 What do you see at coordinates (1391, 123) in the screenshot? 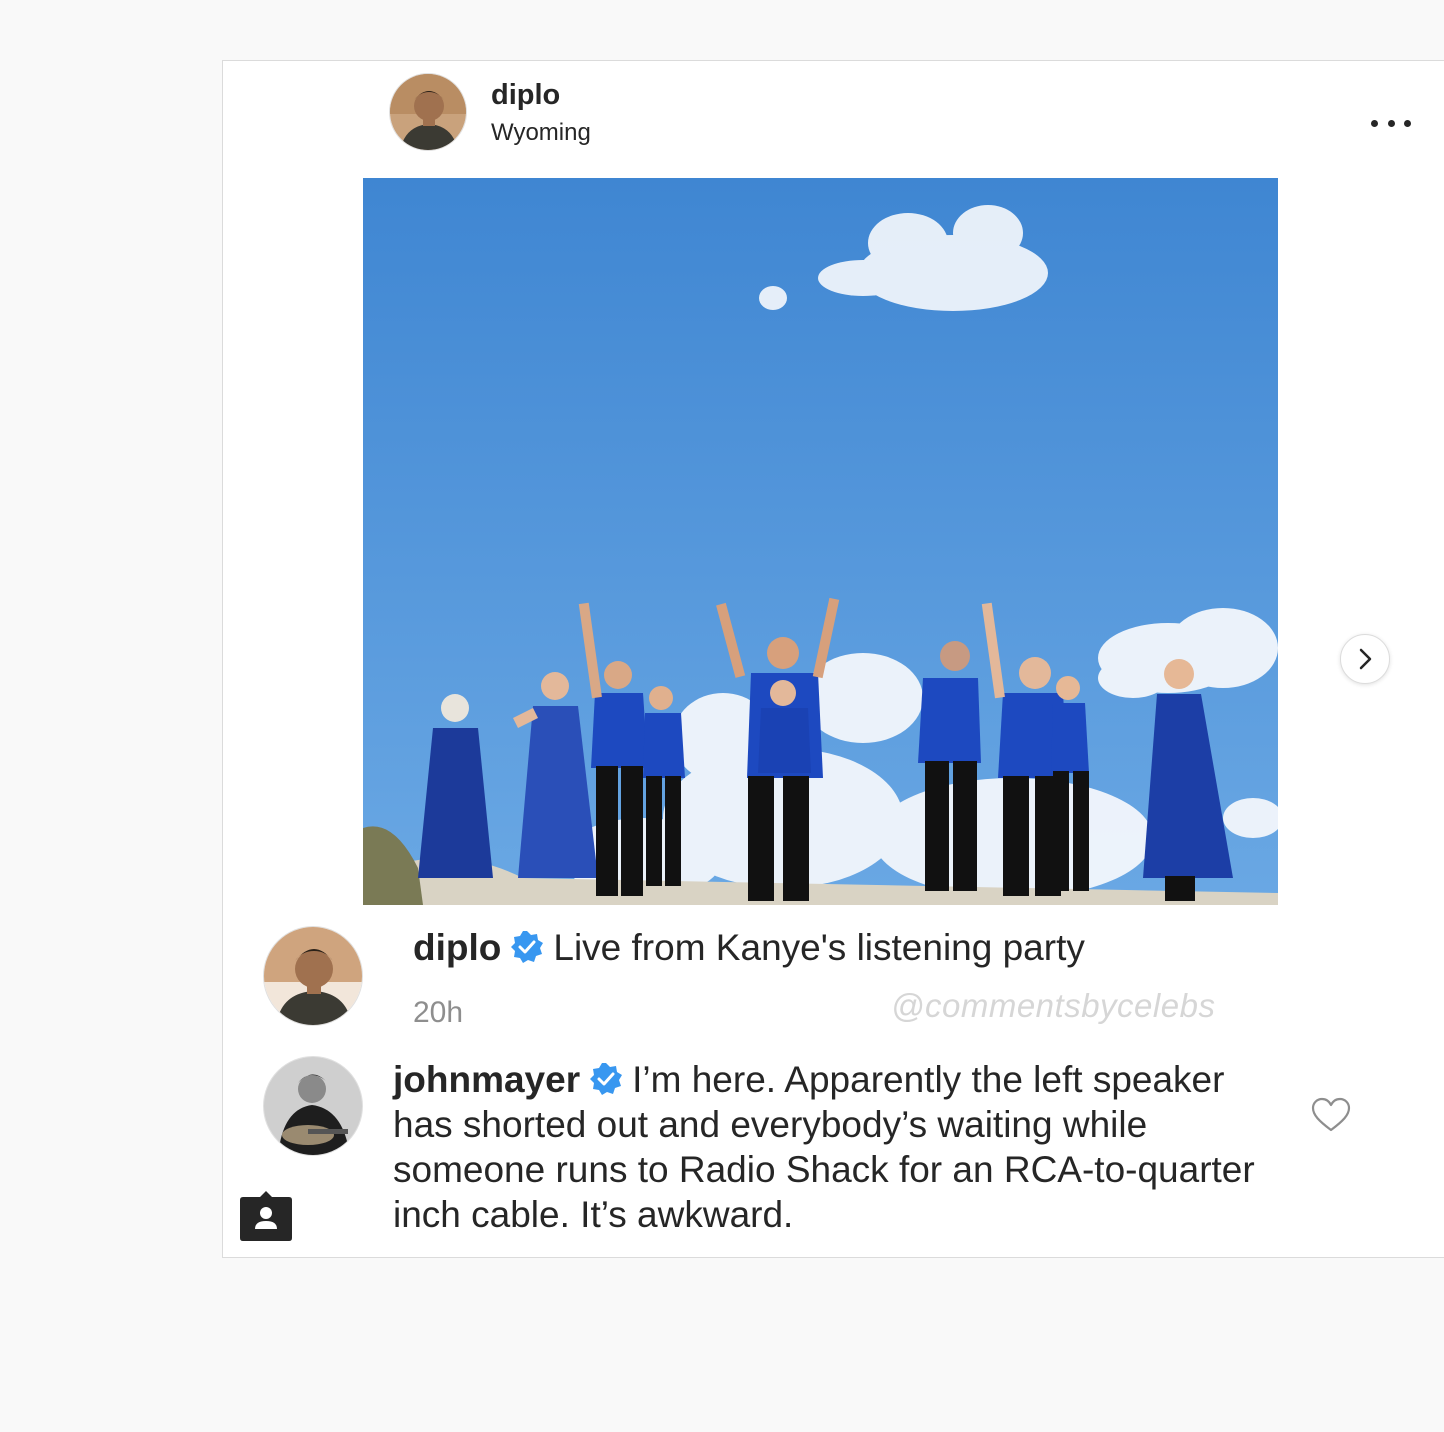
I see `more-options-button` at bounding box center [1391, 123].